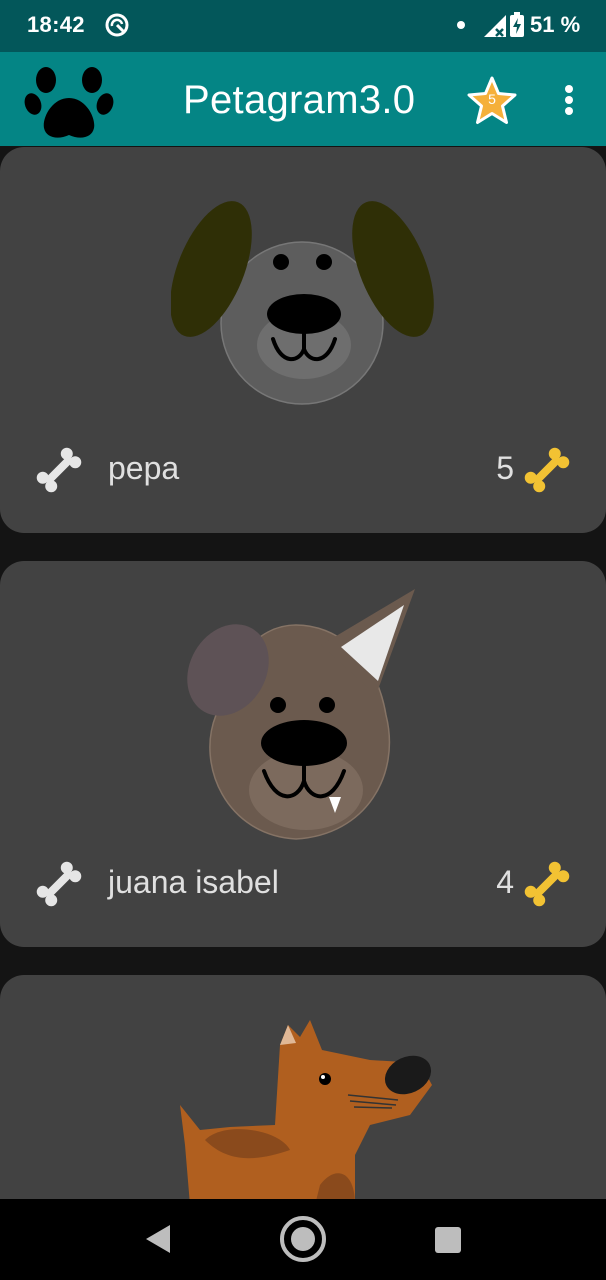  I want to click on app-title: Petagram3.0, so click(299, 100).